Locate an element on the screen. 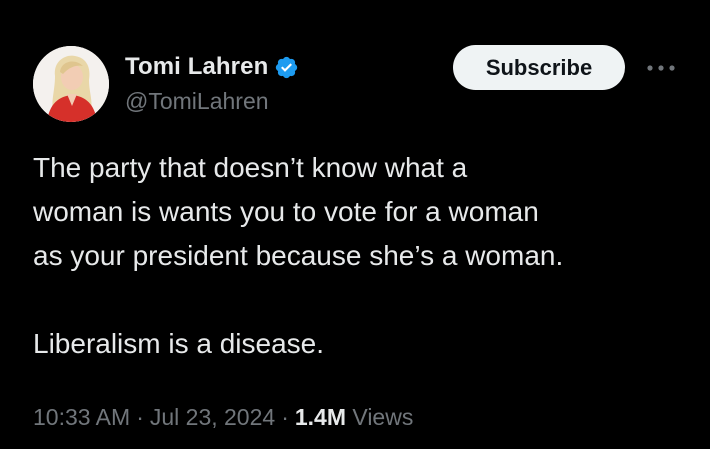  views-label: Views is located at coordinates (382, 417).